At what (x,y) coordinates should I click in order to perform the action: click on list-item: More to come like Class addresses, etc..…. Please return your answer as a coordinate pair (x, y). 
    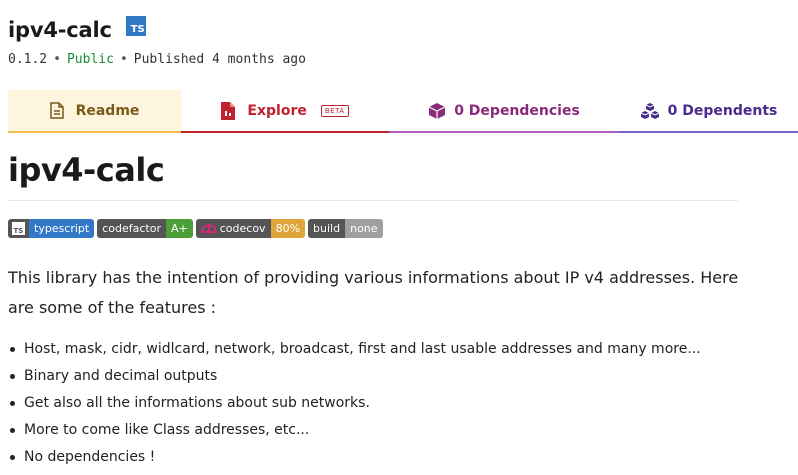
    Looking at the image, I should click on (354, 430).